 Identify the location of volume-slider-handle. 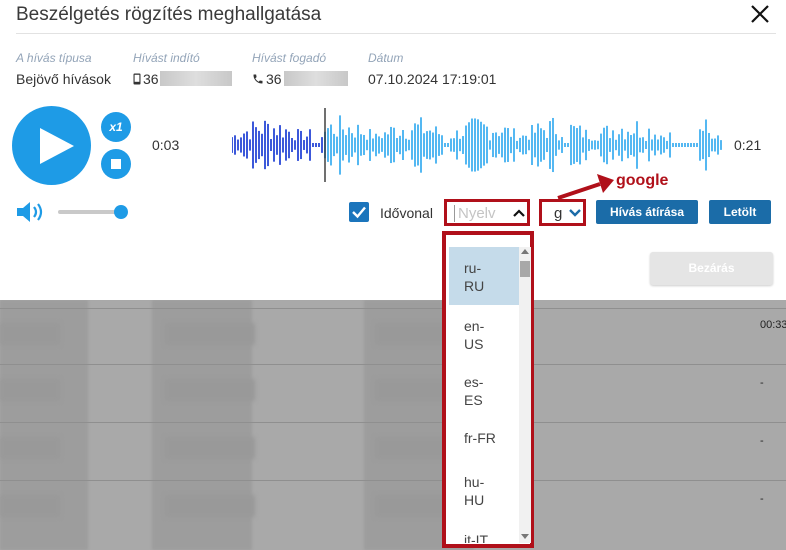
(121, 212).